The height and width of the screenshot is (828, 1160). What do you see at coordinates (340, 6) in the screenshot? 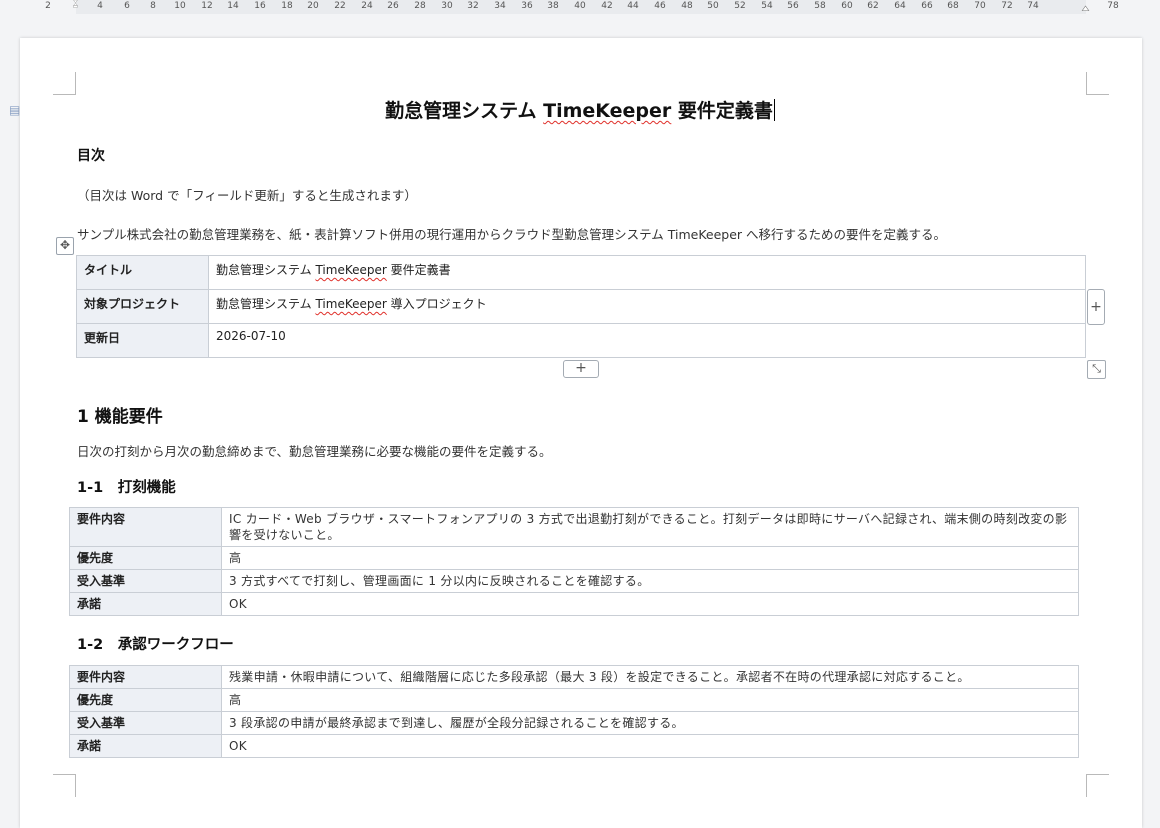
I see `ruler-number: 22` at bounding box center [340, 6].